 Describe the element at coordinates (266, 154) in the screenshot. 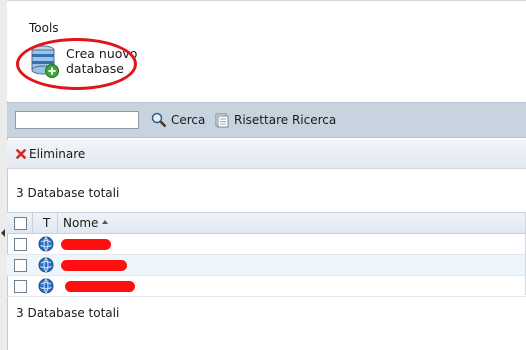

I see `action-toolbar: Eliminare` at that location.